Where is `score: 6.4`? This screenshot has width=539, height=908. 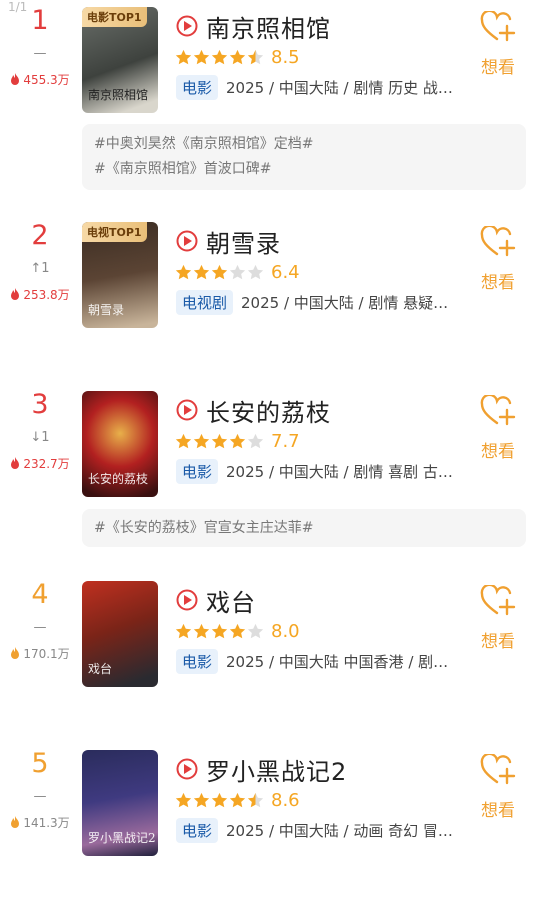 score: 6.4 is located at coordinates (285, 272).